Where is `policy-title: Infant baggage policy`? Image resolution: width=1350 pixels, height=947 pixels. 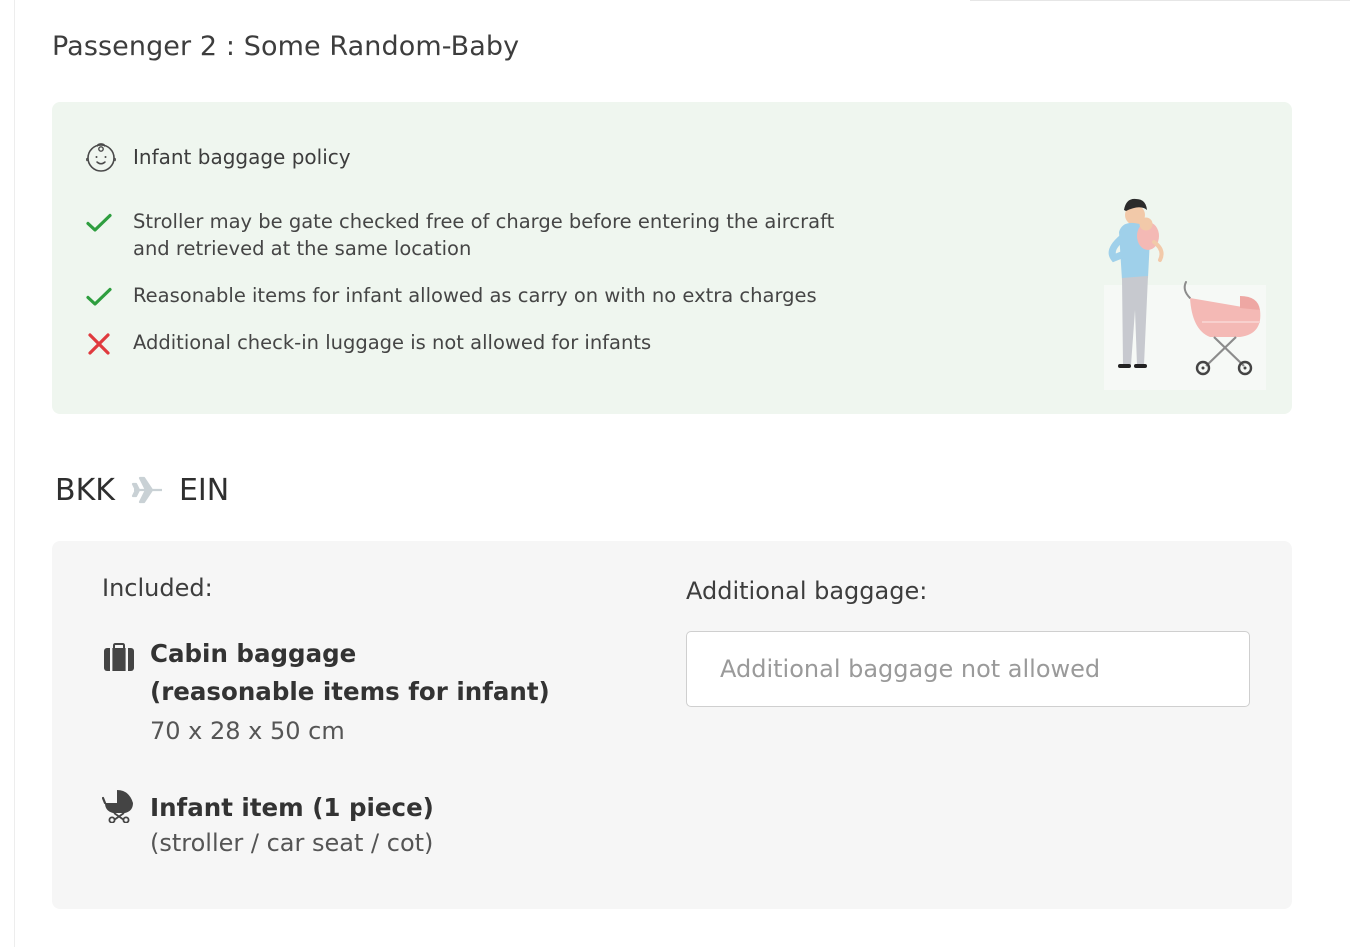 policy-title: Infant baggage policy is located at coordinates (242, 157).